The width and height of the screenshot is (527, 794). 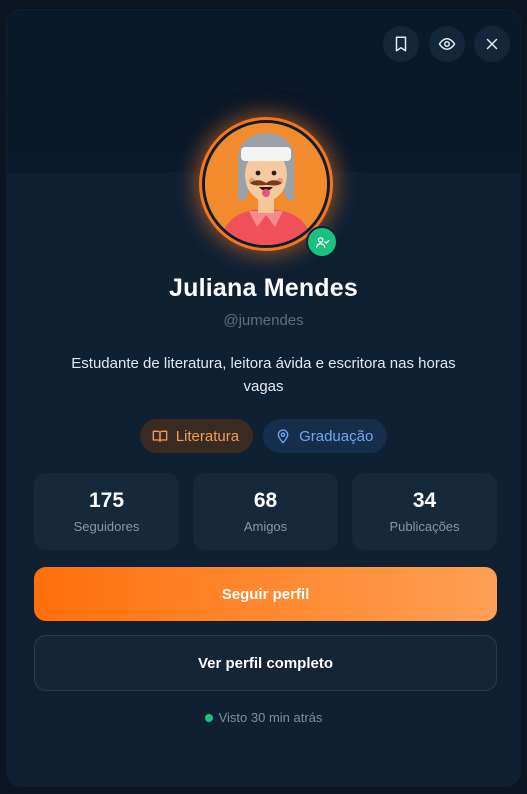 I want to click on map-pin-icon, so click(x=283, y=436).